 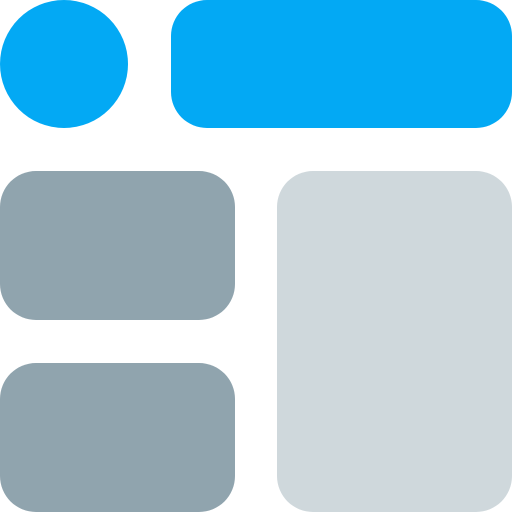 I want to click on widget-block-top, so click(x=117, y=245).